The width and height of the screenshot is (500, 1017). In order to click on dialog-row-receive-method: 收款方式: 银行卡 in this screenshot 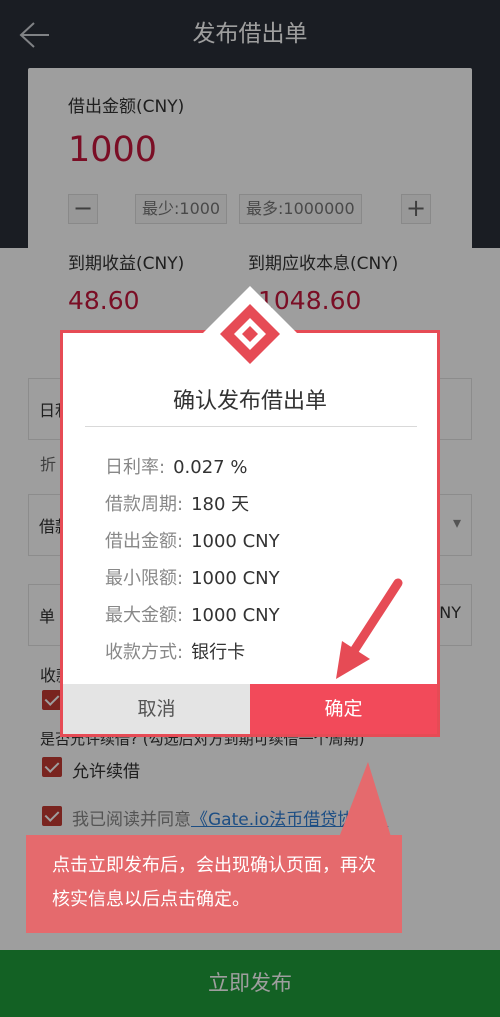, I will do `click(175, 651)`.